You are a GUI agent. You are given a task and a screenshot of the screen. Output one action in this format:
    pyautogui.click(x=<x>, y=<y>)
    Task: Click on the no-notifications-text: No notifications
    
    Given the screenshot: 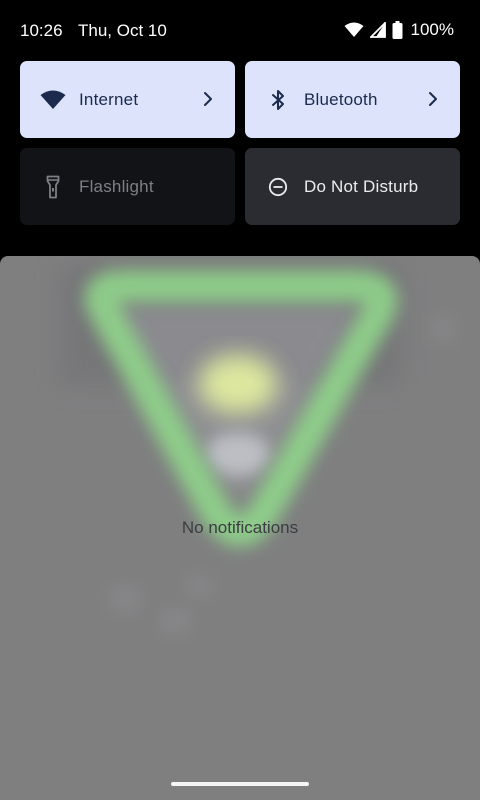 What is the action you would take?
    pyautogui.click(x=240, y=527)
    